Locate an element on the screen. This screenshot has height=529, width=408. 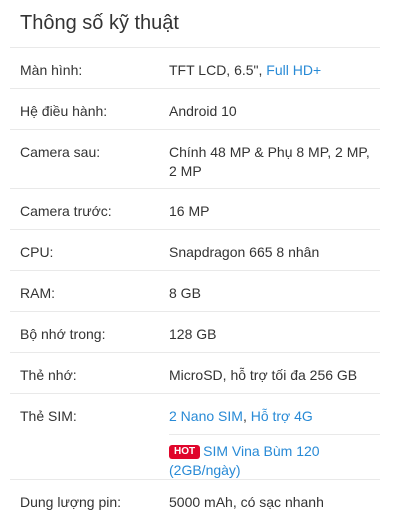
spec-row-battery: Dung lượng pin: 5000 mAh, có sạc nhanh is located at coordinates (195, 499).